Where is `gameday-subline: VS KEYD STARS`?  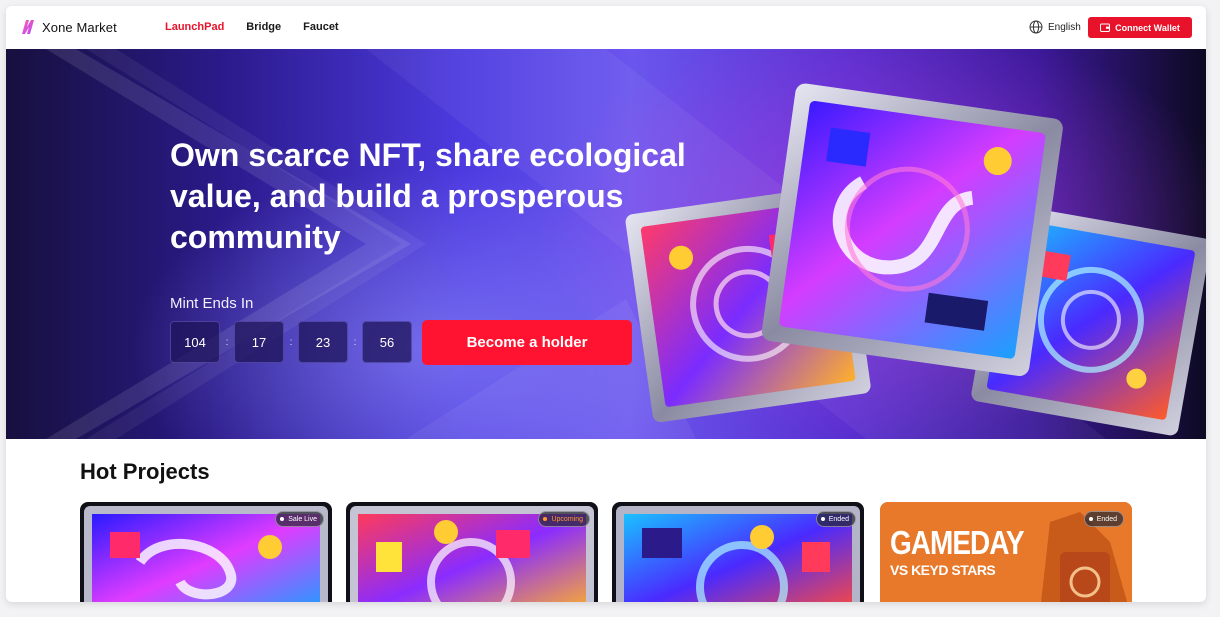
gameday-subline: VS KEYD STARS is located at coordinates (943, 570).